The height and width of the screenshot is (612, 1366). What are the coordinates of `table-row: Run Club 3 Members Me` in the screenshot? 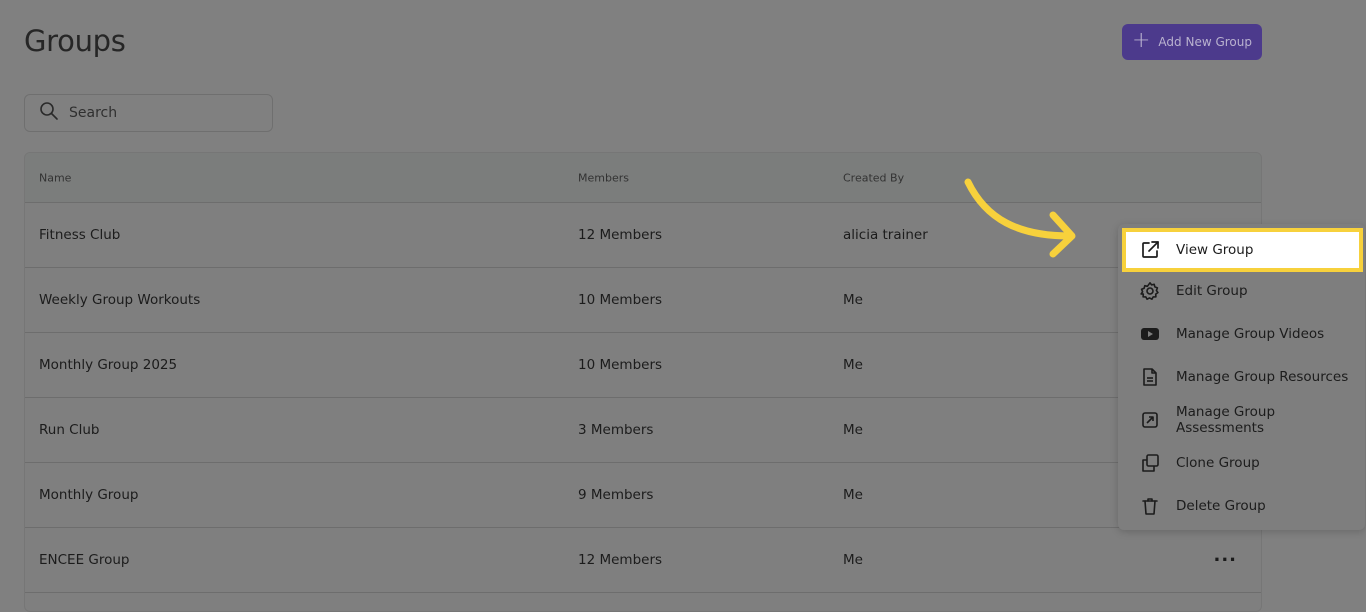 It's located at (643, 430).